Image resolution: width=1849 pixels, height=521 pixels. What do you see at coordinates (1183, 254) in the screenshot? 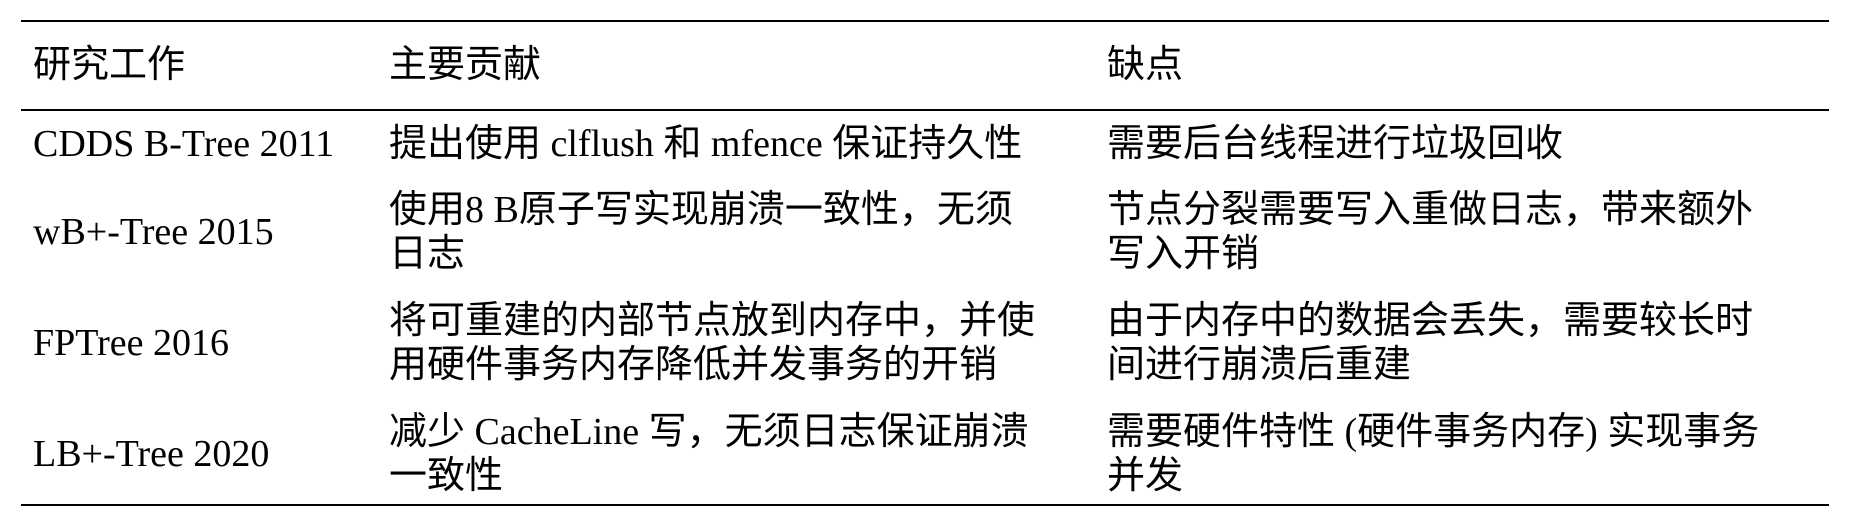
I see `cell-text-line: 写入开销` at bounding box center [1183, 254].